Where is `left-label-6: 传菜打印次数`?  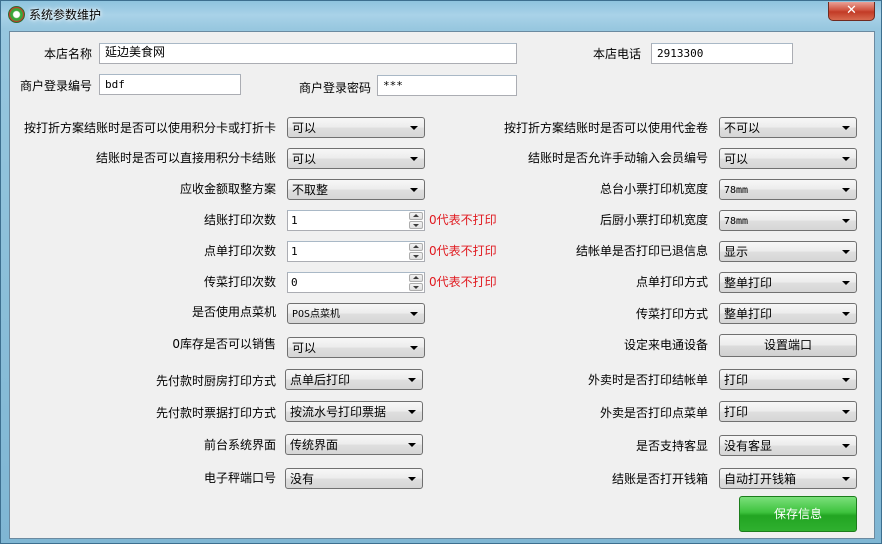
left-label-6: 传菜打印次数 is located at coordinates (239, 282).